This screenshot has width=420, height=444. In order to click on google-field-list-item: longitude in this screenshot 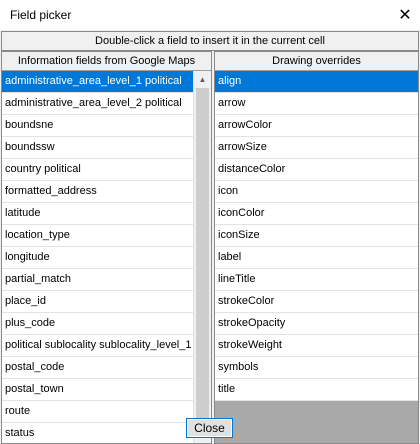, I will do `click(98, 258)`.